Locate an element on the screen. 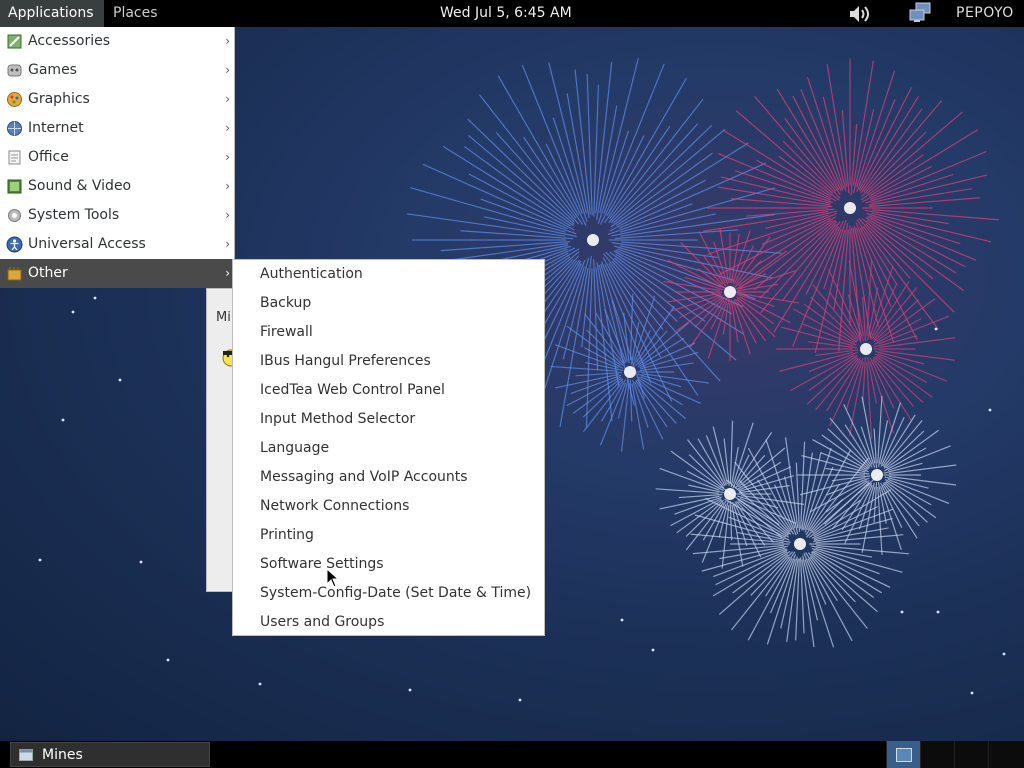 The width and height of the screenshot is (1024, 768). submenu-item: Language is located at coordinates (294, 448).